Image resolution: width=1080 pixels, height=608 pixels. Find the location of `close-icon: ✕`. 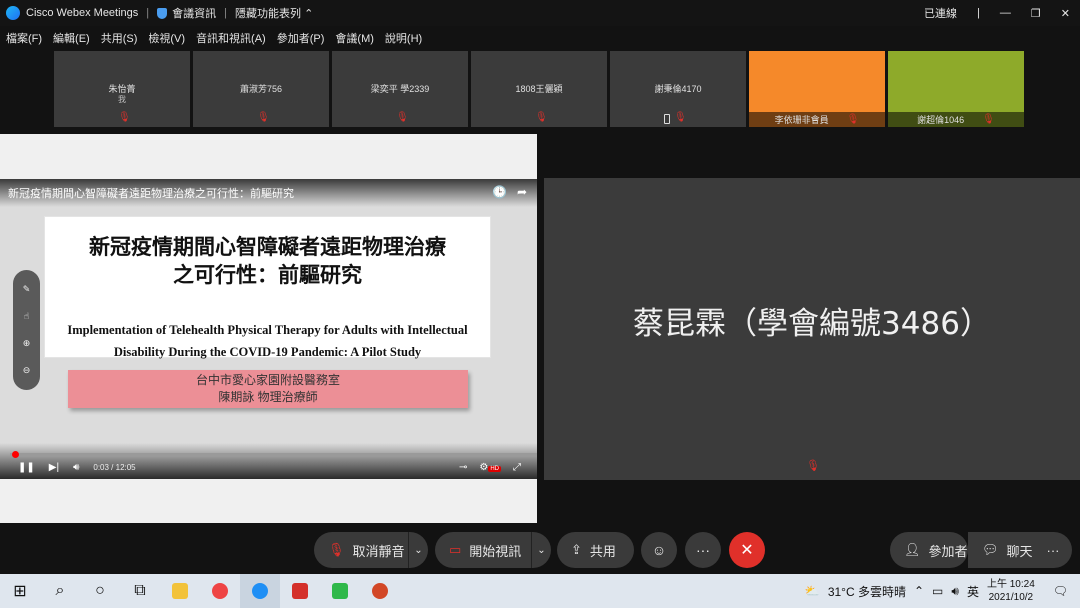

close-icon: ✕ is located at coordinates (1065, 13).